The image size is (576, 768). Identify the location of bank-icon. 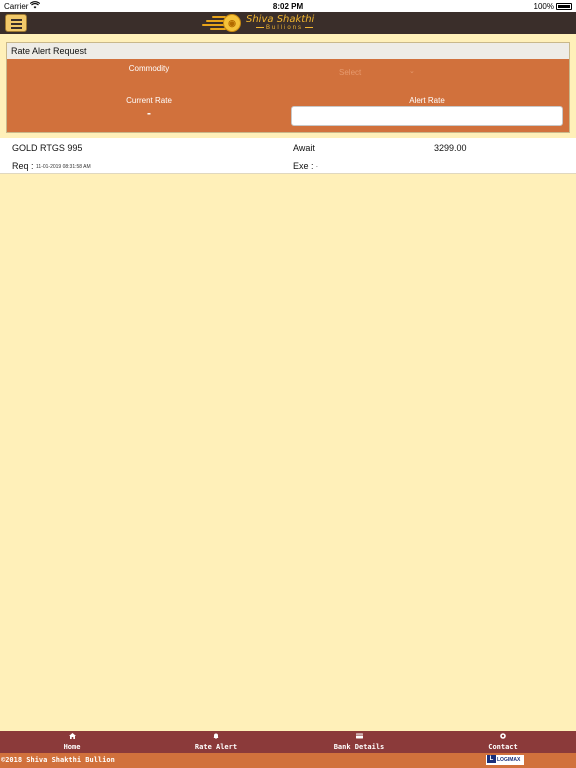
(359, 738).